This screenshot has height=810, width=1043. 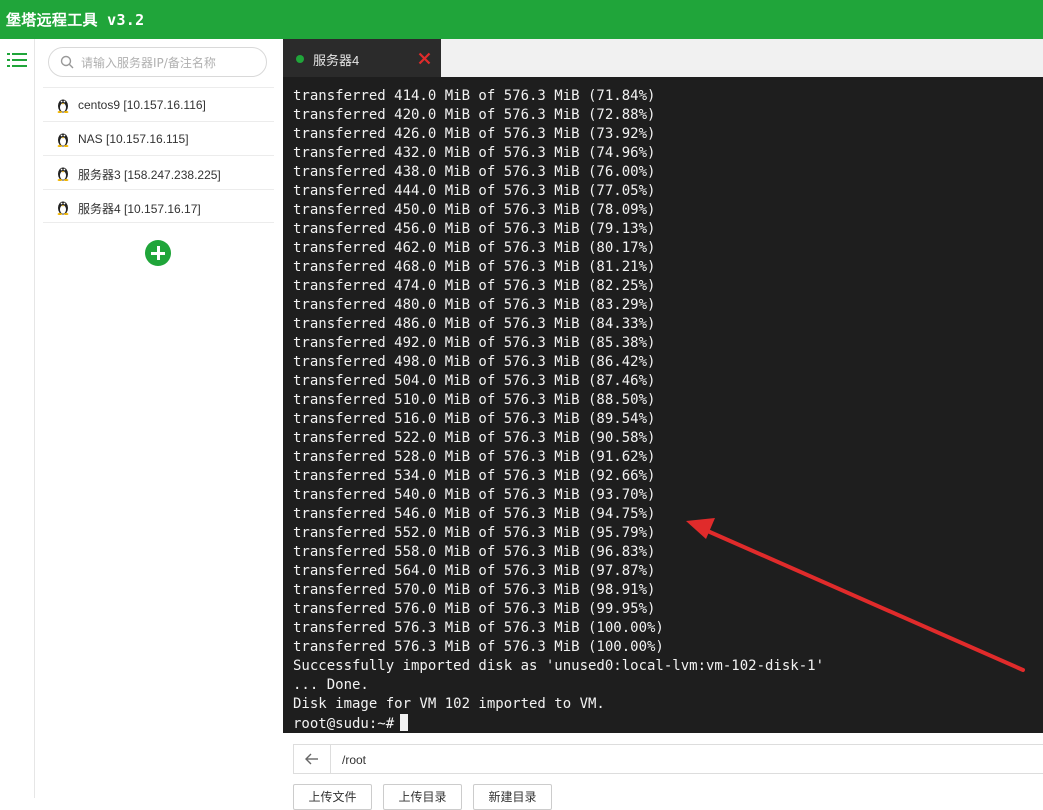 I want to click on terminal-line: Disk image for VM 102 imported to VM., so click(x=449, y=704).